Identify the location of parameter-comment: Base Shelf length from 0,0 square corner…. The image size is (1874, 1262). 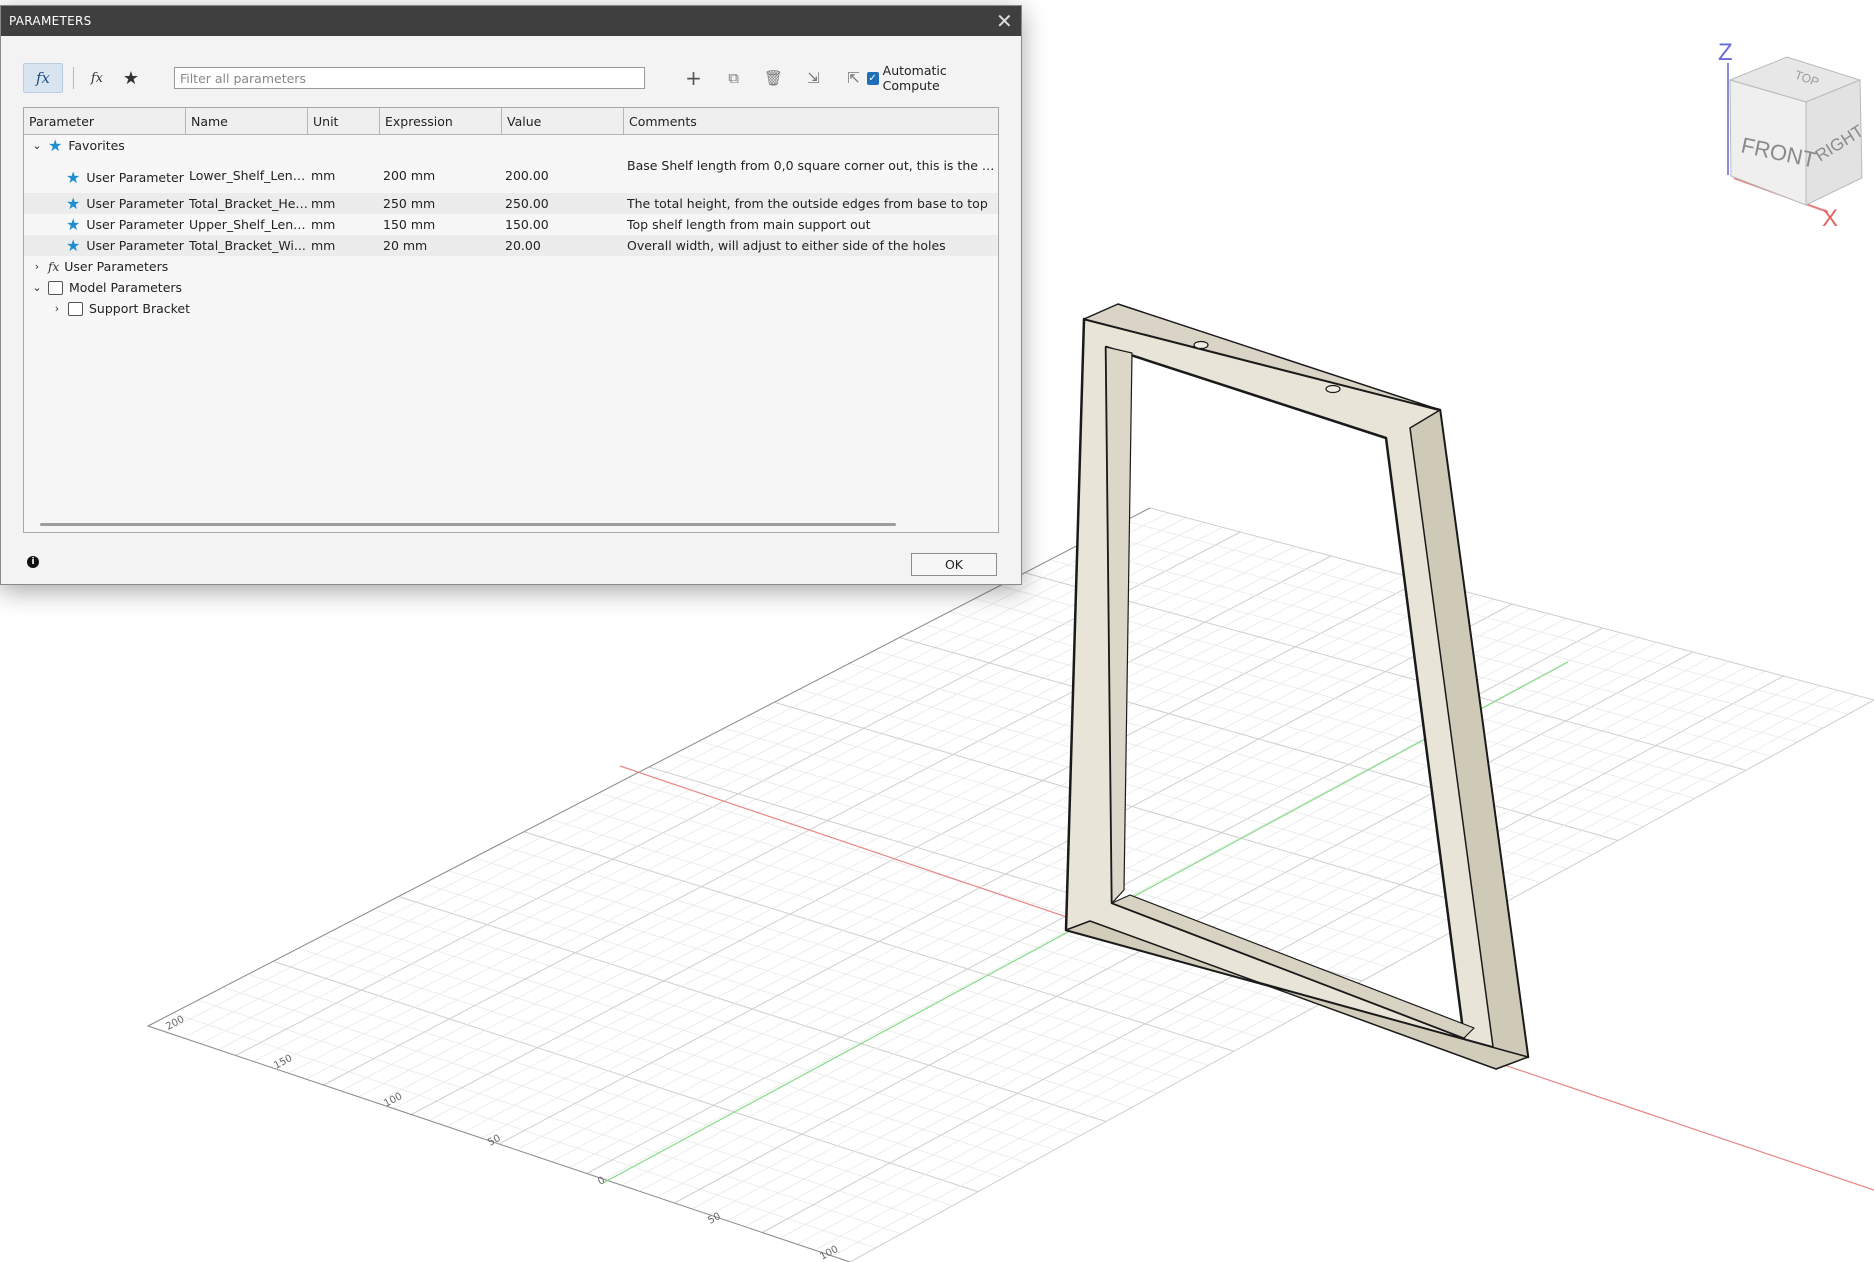
(811, 164).